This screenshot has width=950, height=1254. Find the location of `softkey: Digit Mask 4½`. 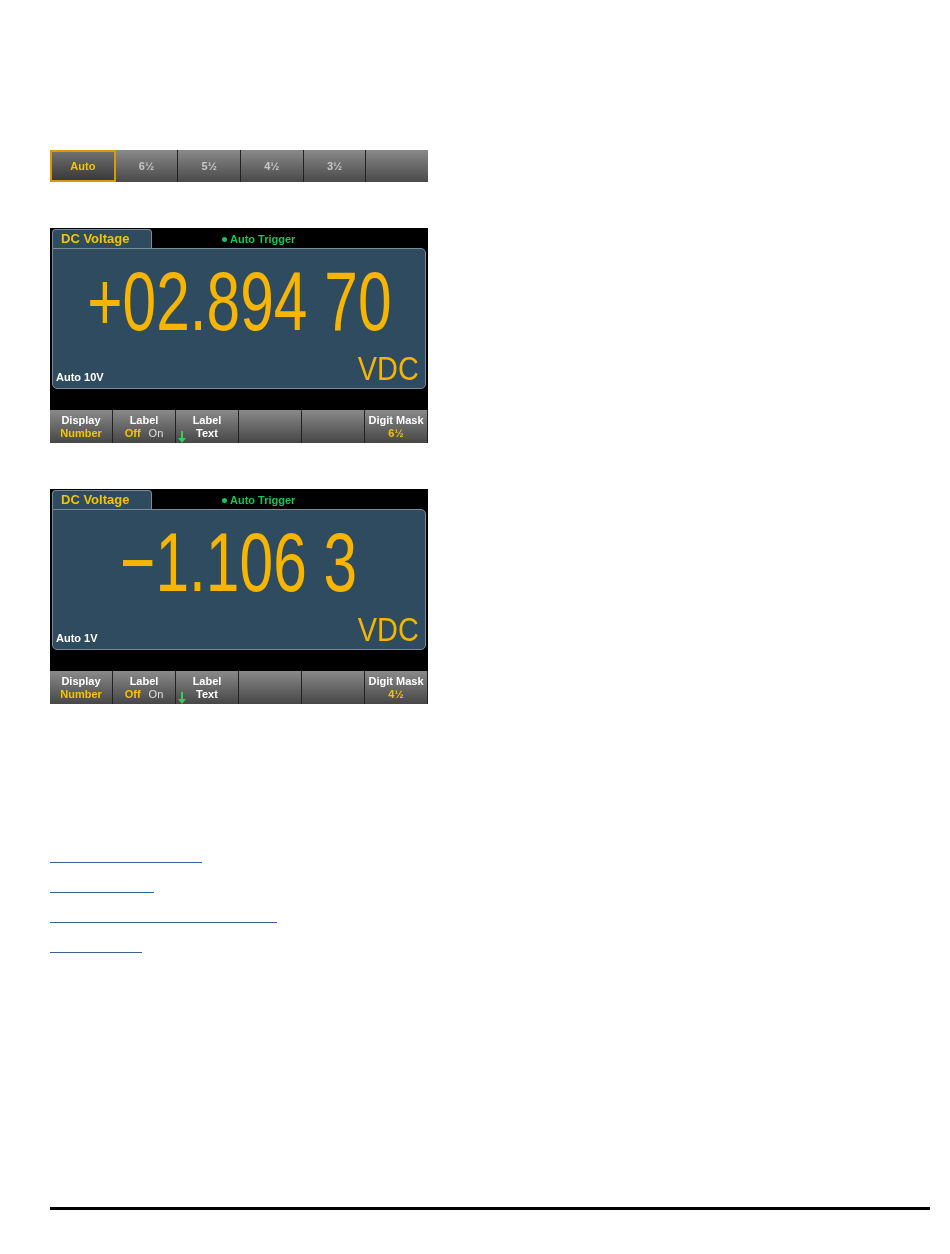

softkey: Digit Mask 4½ is located at coordinates (396, 687).